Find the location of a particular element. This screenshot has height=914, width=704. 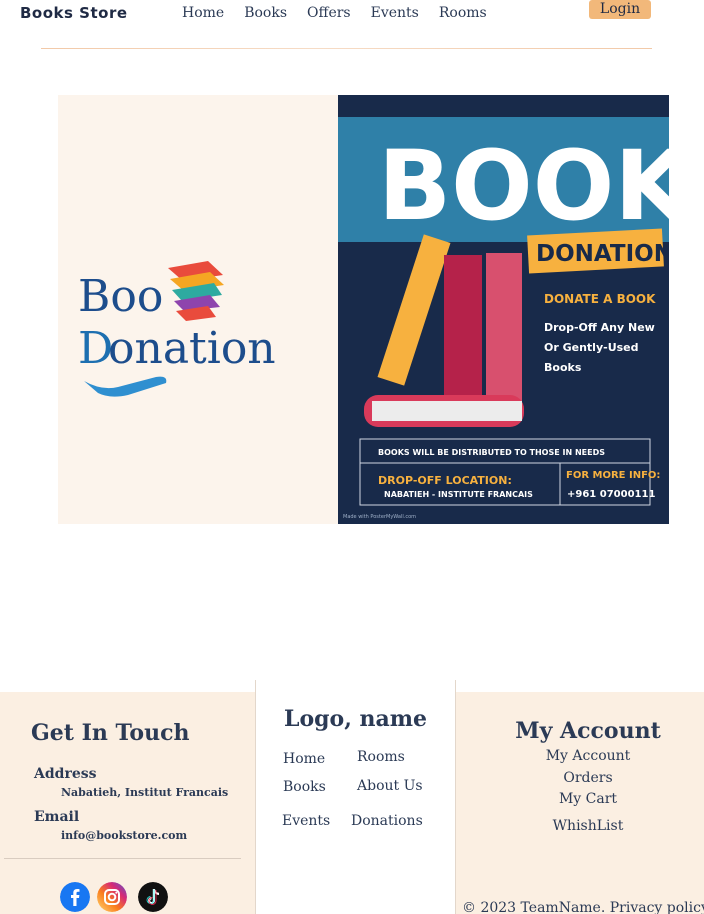

logo-text-line1: Boo is located at coordinates (120, 296).